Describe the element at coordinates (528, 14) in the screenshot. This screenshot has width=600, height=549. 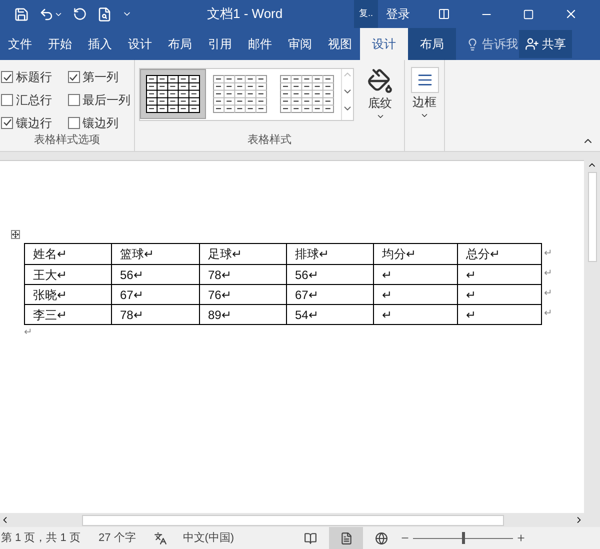
I see `maximize-icon` at that location.